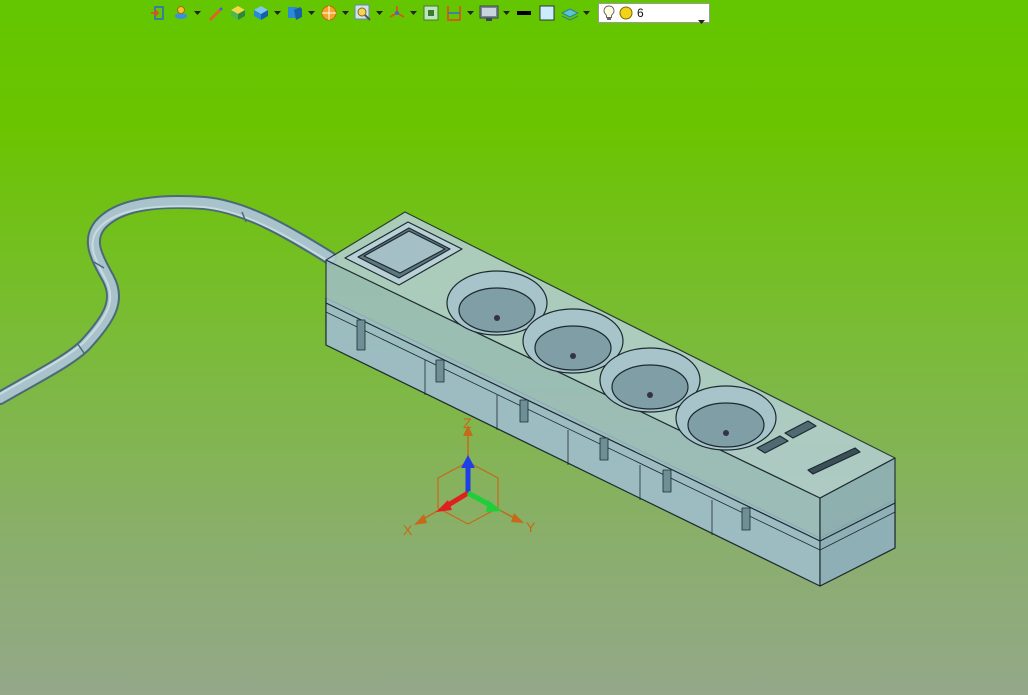 The height and width of the screenshot is (695, 1028). I want to click on section-view-icon, so click(454, 13).